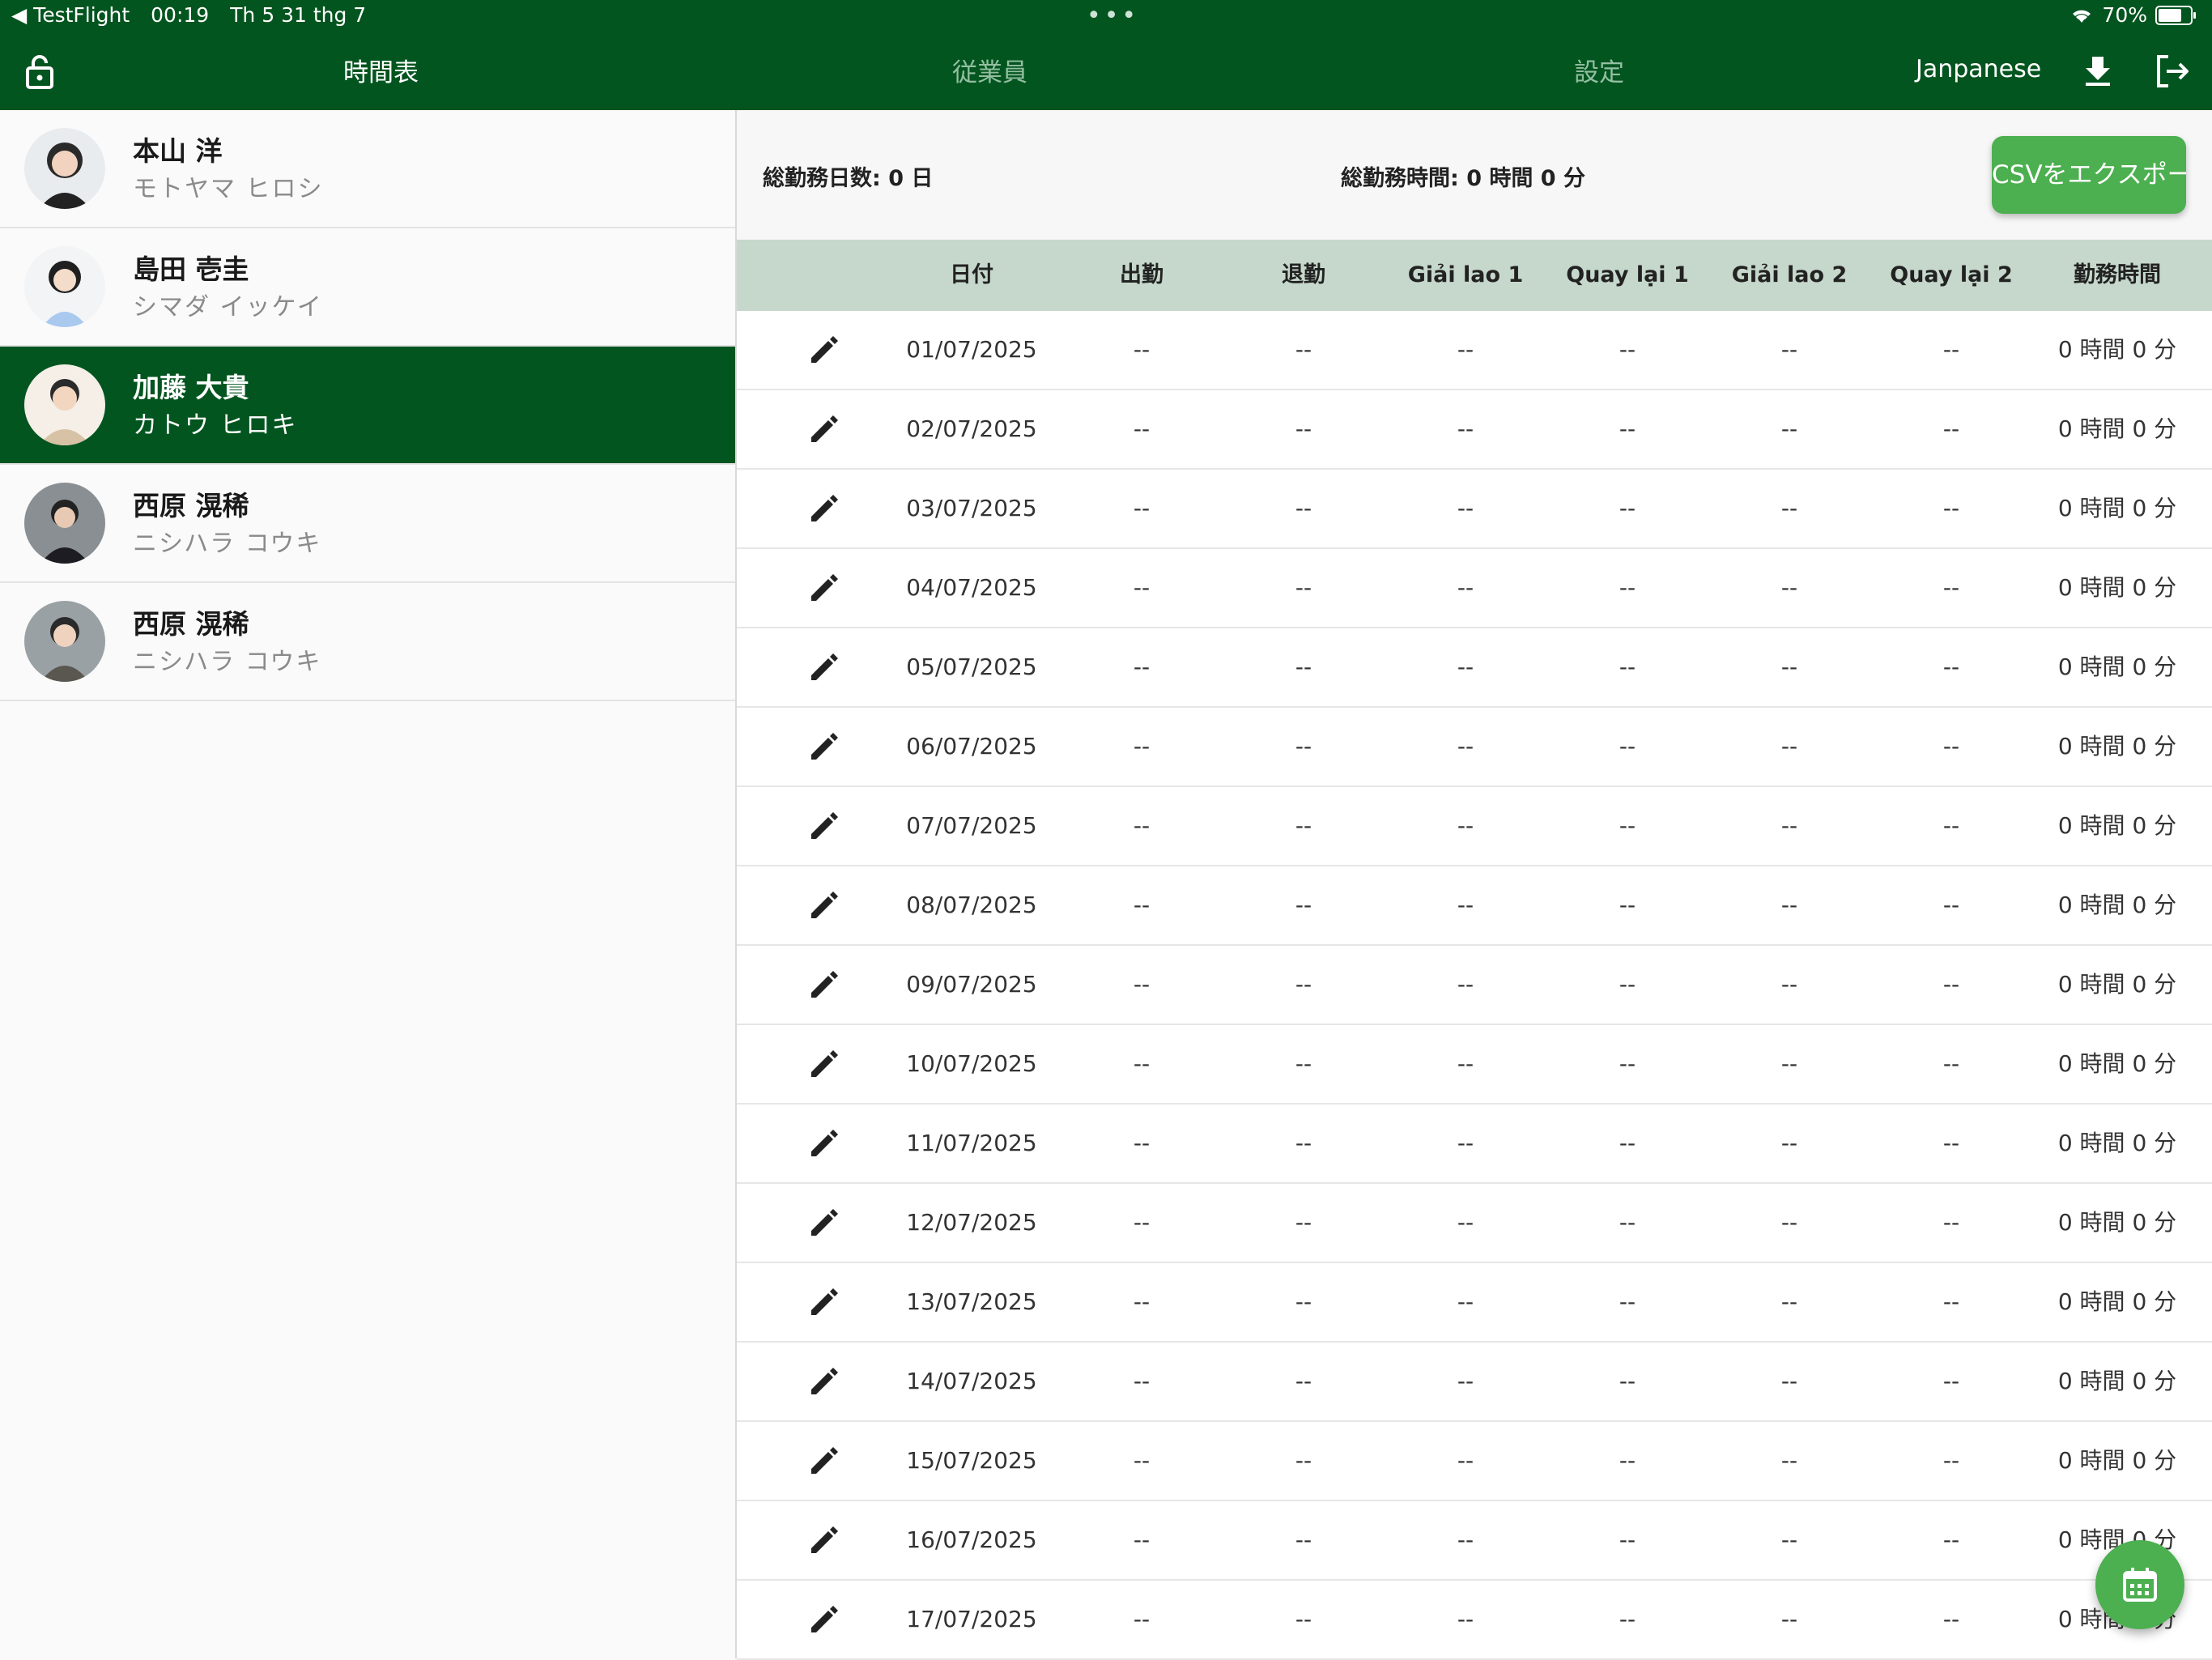 The height and width of the screenshot is (1660, 2212). What do you see at coordinates (2098, 70) in the screenshot?
I see `download-icon` at bounding box center [2098, 70].